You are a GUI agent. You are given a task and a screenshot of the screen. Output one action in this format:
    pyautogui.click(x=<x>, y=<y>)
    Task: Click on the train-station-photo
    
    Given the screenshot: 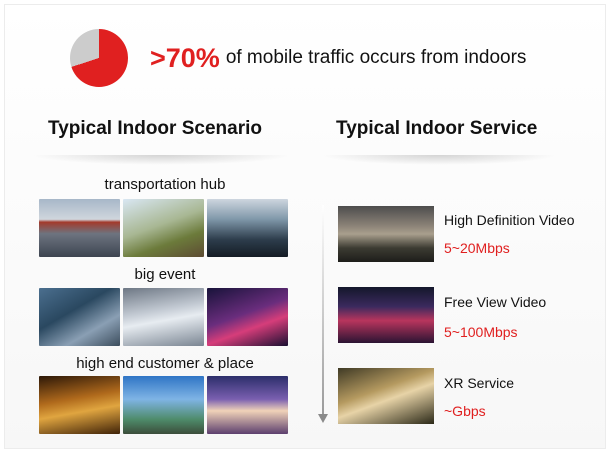 What is the action you would take?
    pyautogui.click(x=79, y=228)
    